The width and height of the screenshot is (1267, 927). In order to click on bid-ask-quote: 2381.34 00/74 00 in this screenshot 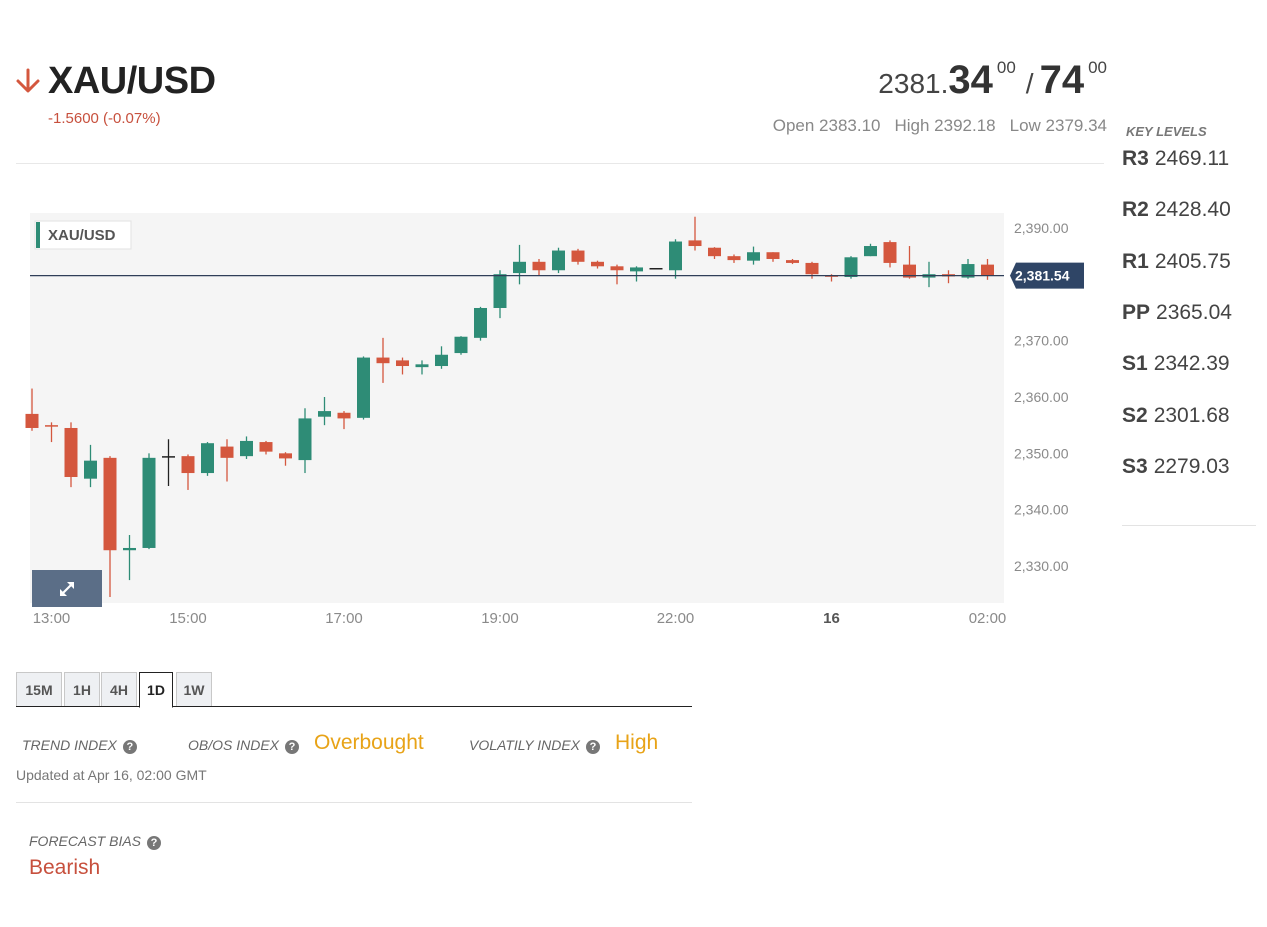, I will do `click(992, 80)`.